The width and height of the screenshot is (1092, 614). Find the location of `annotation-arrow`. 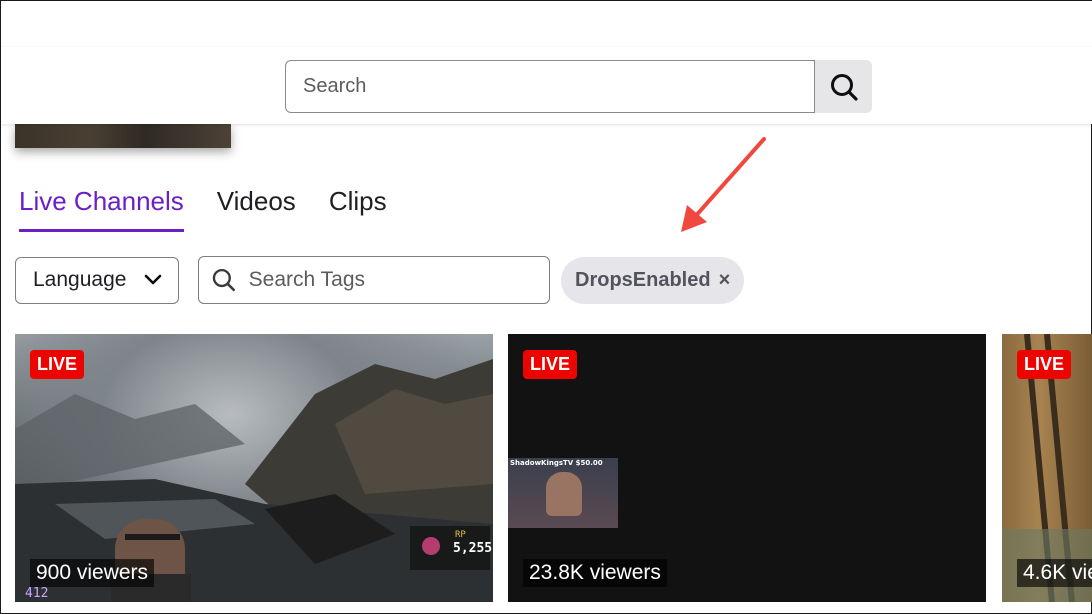

annotation-arrow is located at coordinates (723, 184).